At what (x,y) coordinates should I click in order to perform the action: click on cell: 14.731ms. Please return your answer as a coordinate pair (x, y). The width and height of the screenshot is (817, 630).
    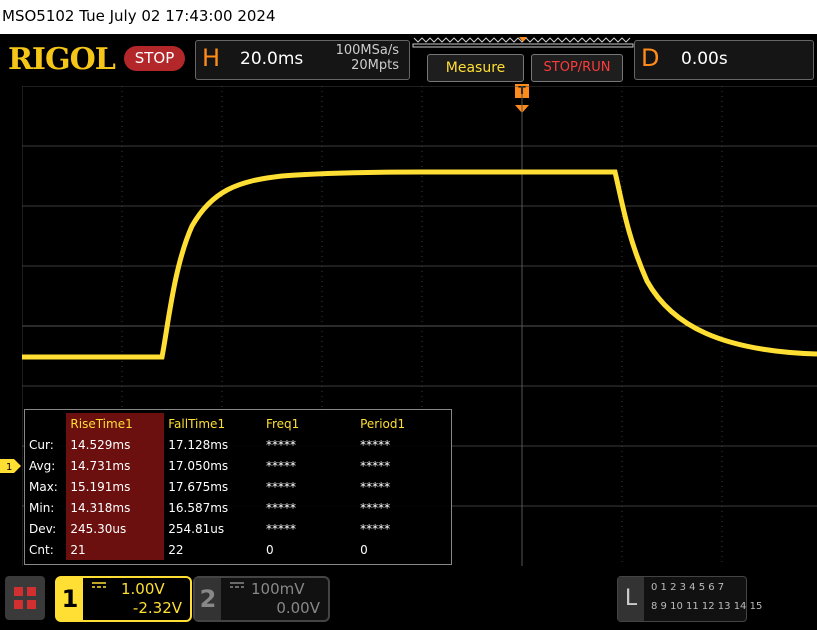
    Looking at the image, I should click on (115, 465).